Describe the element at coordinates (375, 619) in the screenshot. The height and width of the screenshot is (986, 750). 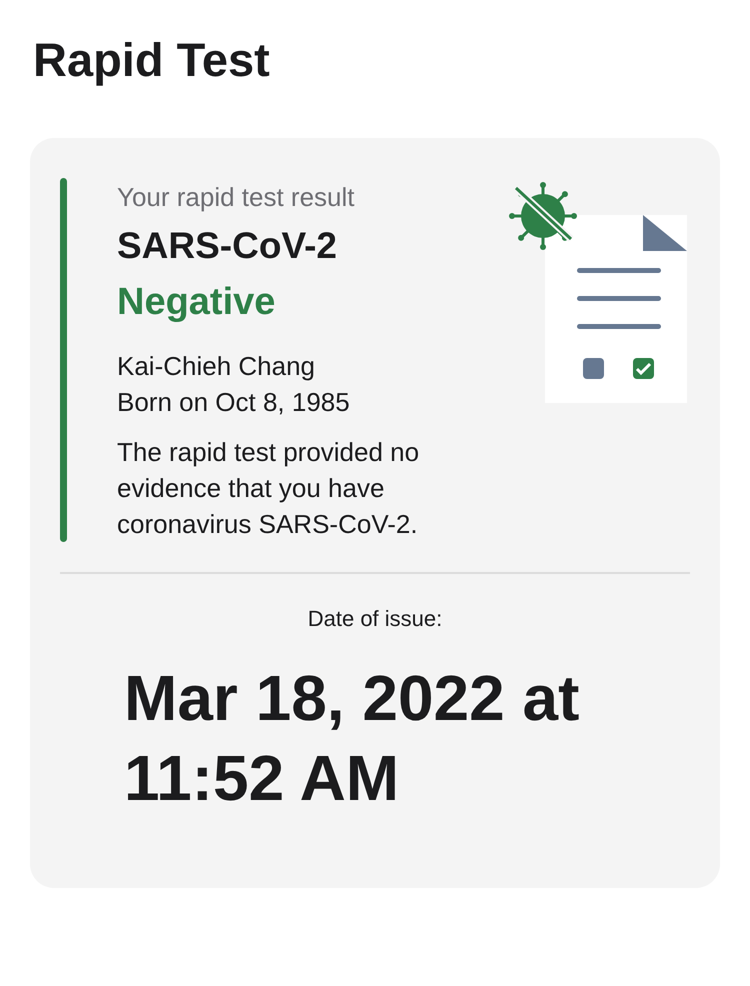
I see `issue-label: Date of issue:` at that location.